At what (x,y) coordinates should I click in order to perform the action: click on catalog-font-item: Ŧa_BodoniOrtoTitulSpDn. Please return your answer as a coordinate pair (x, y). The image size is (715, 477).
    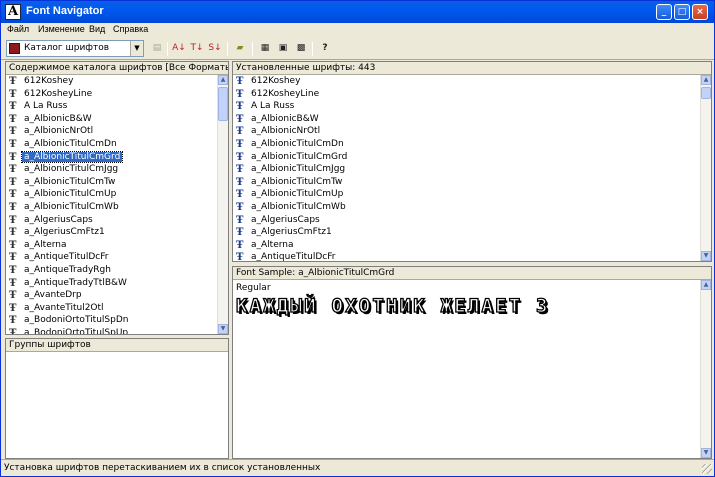
    Looking at the image, I should click on (111, 320).